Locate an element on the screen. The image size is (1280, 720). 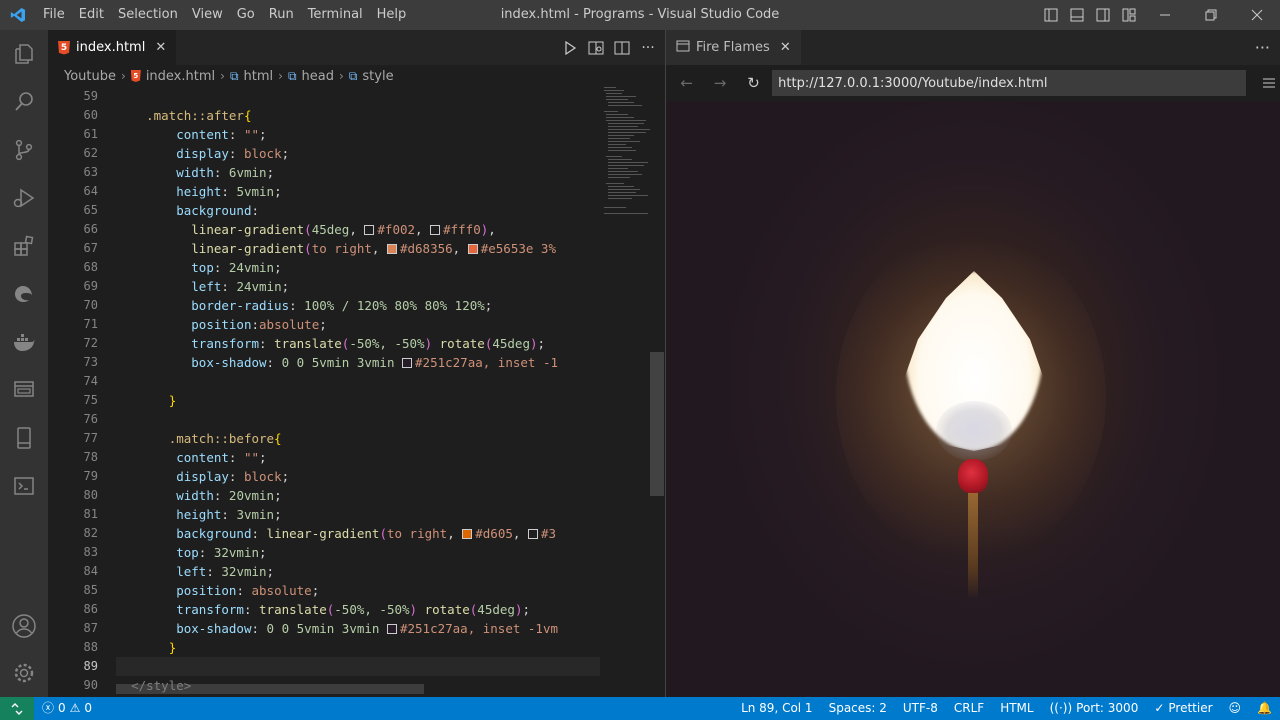
accounts-icon is located at coordinates (24, 626).